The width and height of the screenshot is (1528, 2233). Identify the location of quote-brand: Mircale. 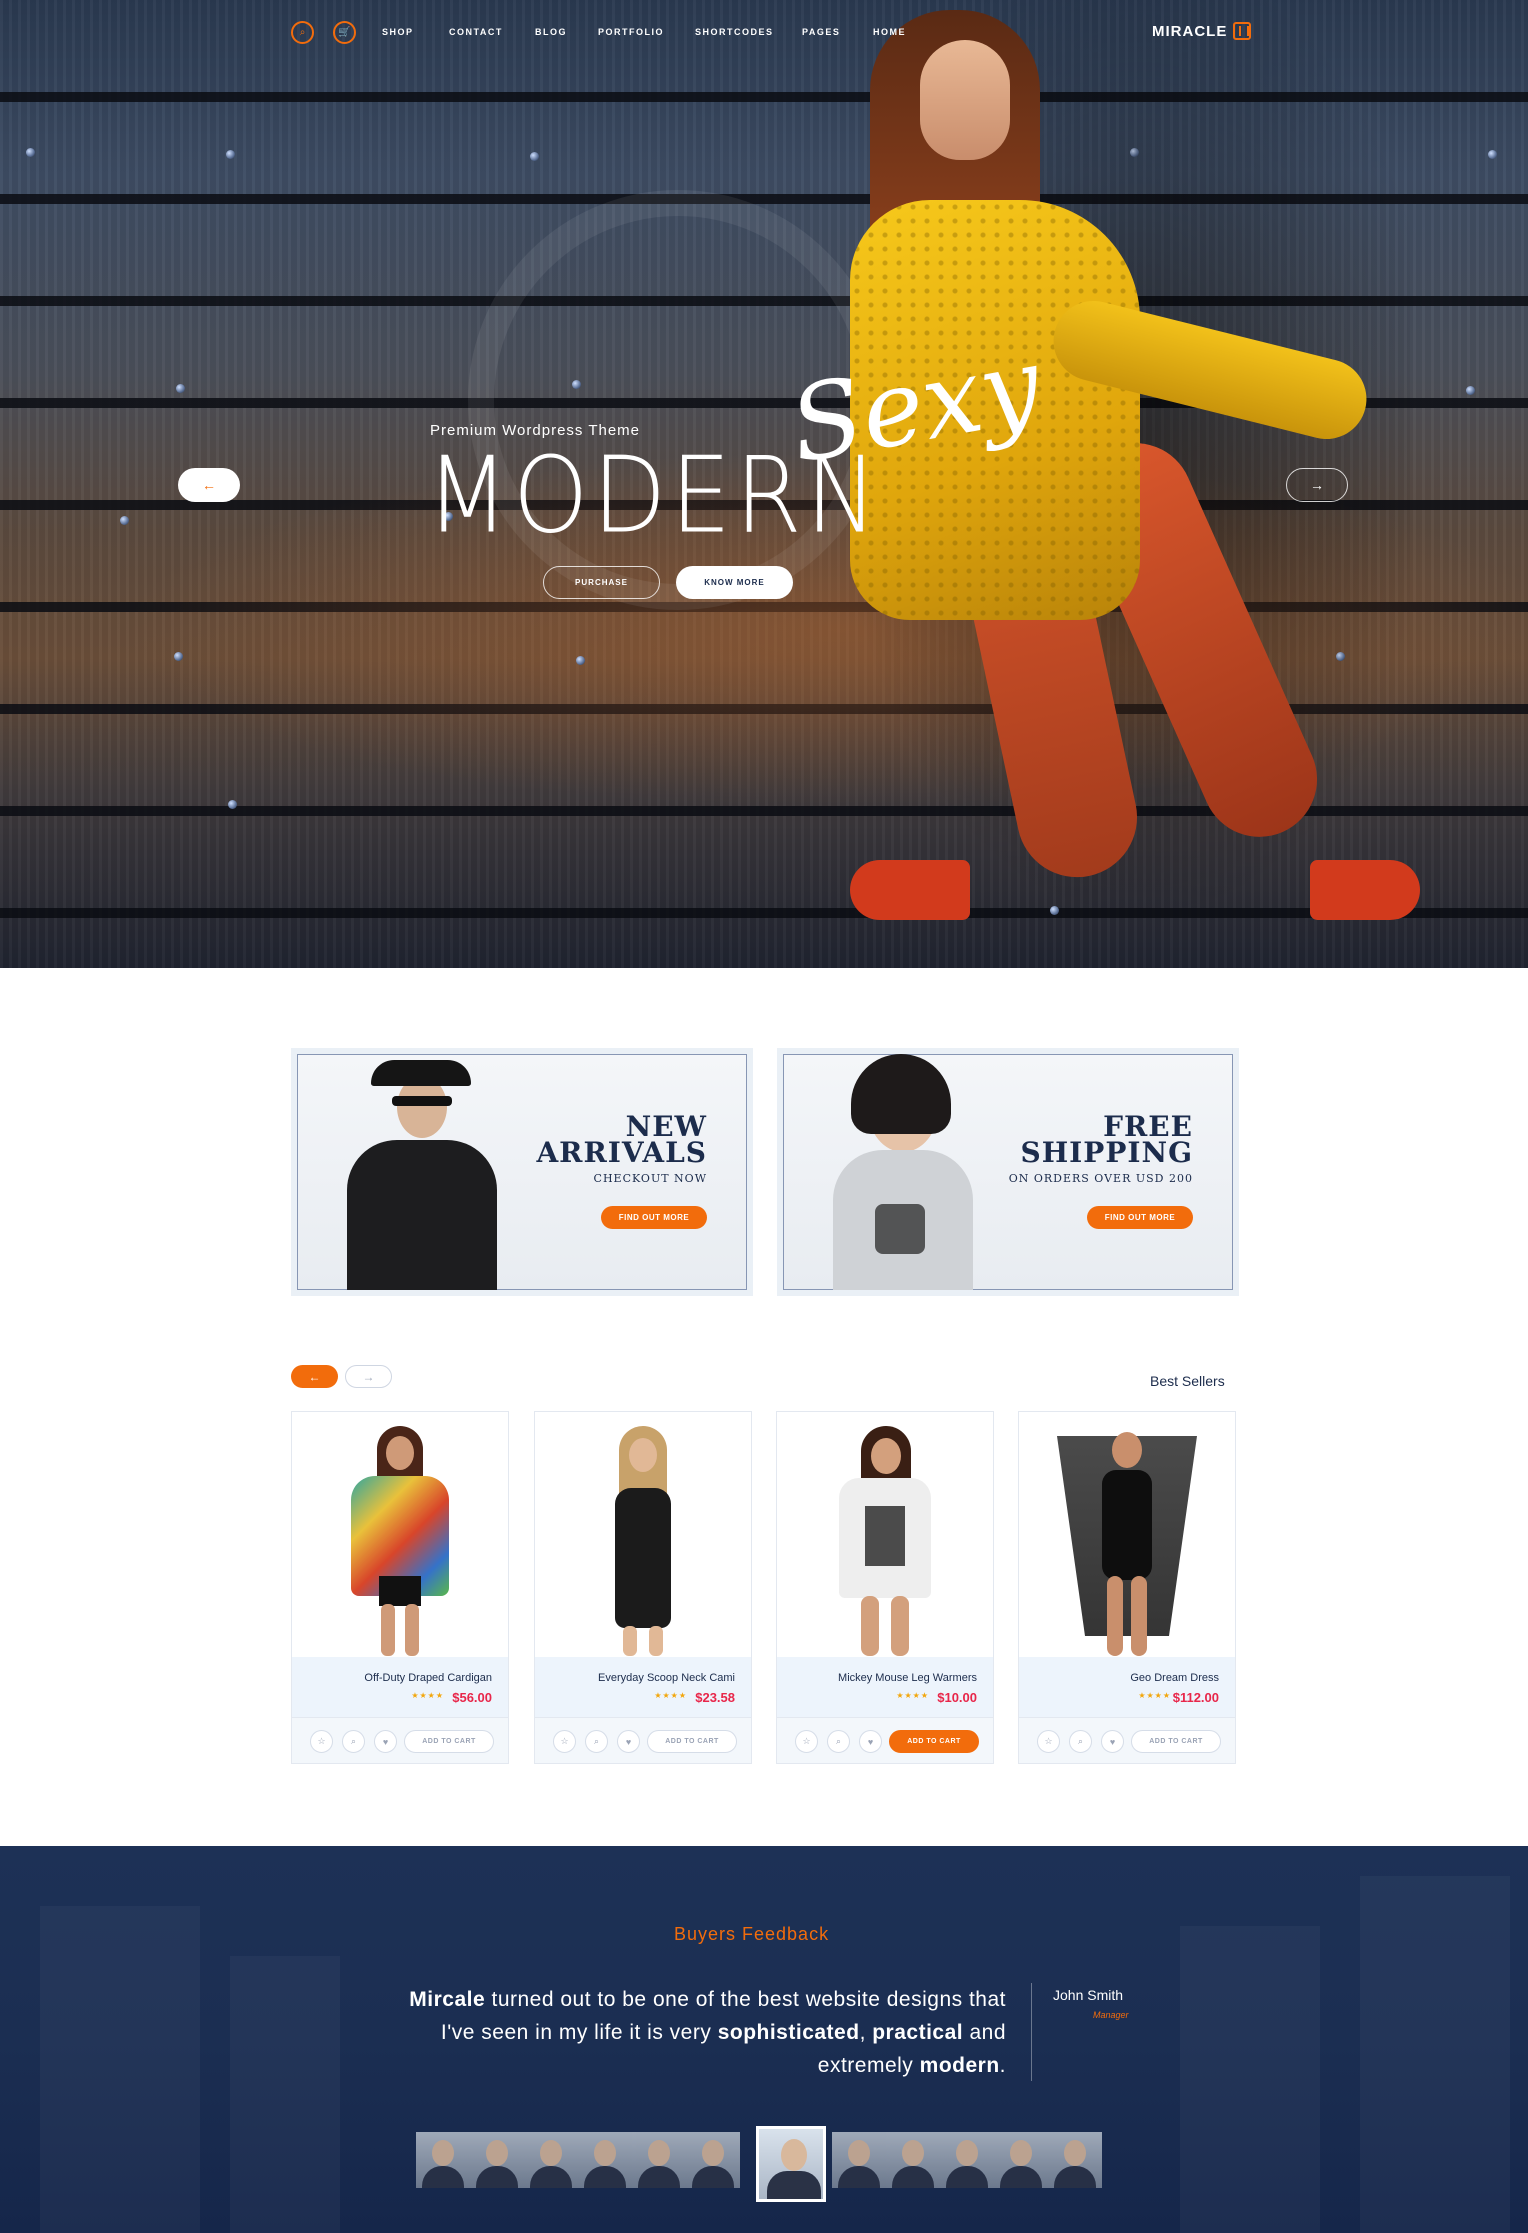
(447, 1999).